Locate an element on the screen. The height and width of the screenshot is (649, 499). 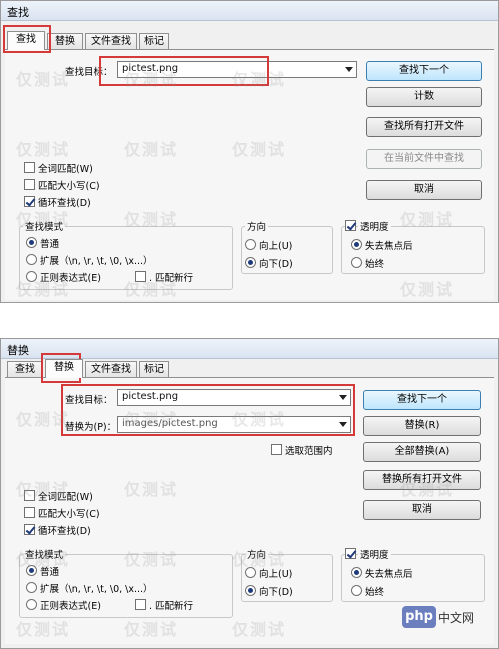
find-all-open-files-button: 查找所有打开文件 is located at coordinates (424, 127).